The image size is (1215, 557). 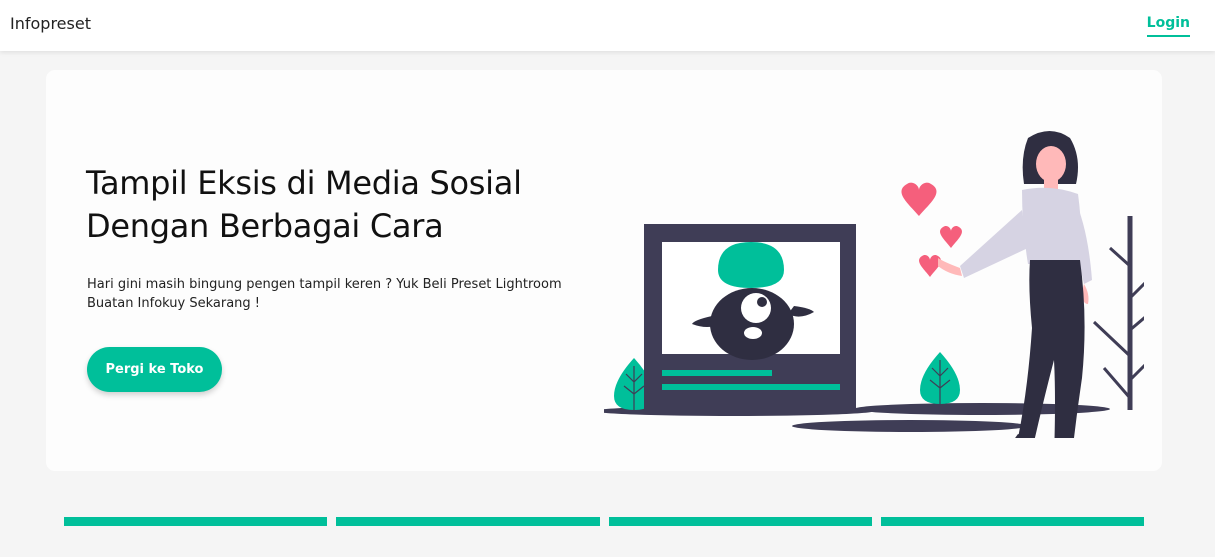 What do you see at coordinates (607, 25) in the screenshot?
I see `navbar: Infopreset Login` at bounding box center [607, 25].